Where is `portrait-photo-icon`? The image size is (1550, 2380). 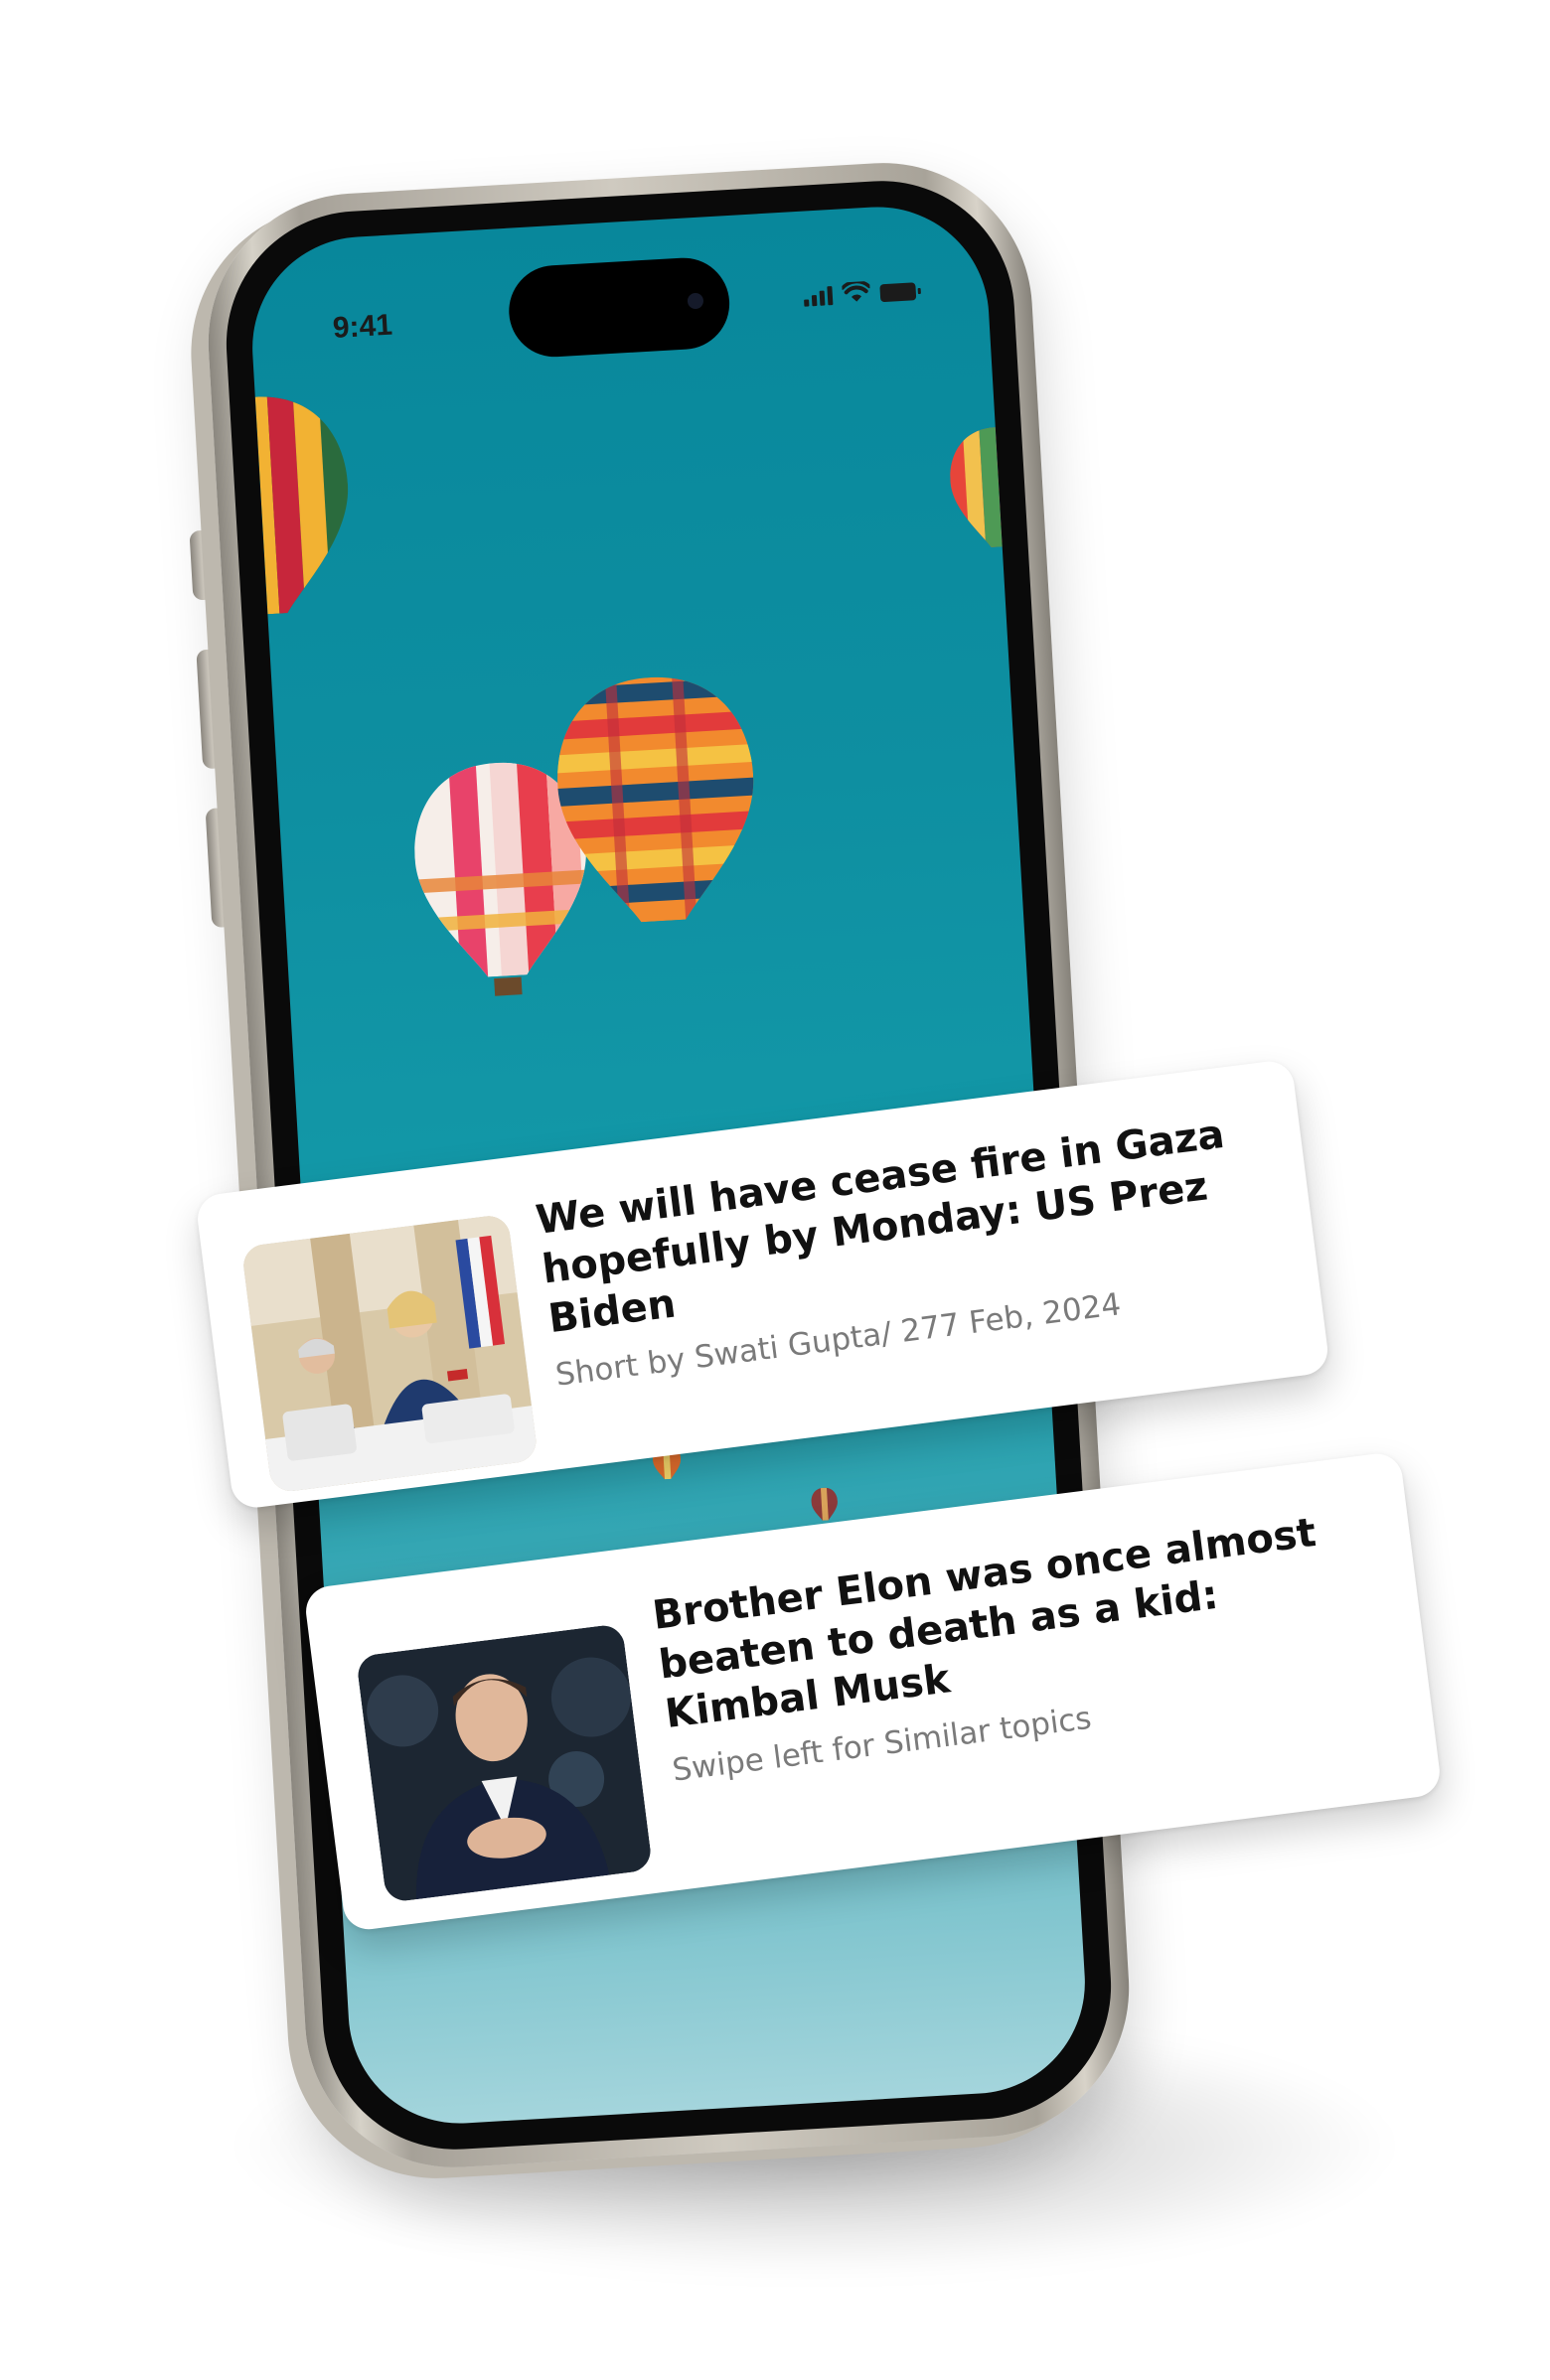
portrait-photo-icon is located at coordinates (504, 1763).